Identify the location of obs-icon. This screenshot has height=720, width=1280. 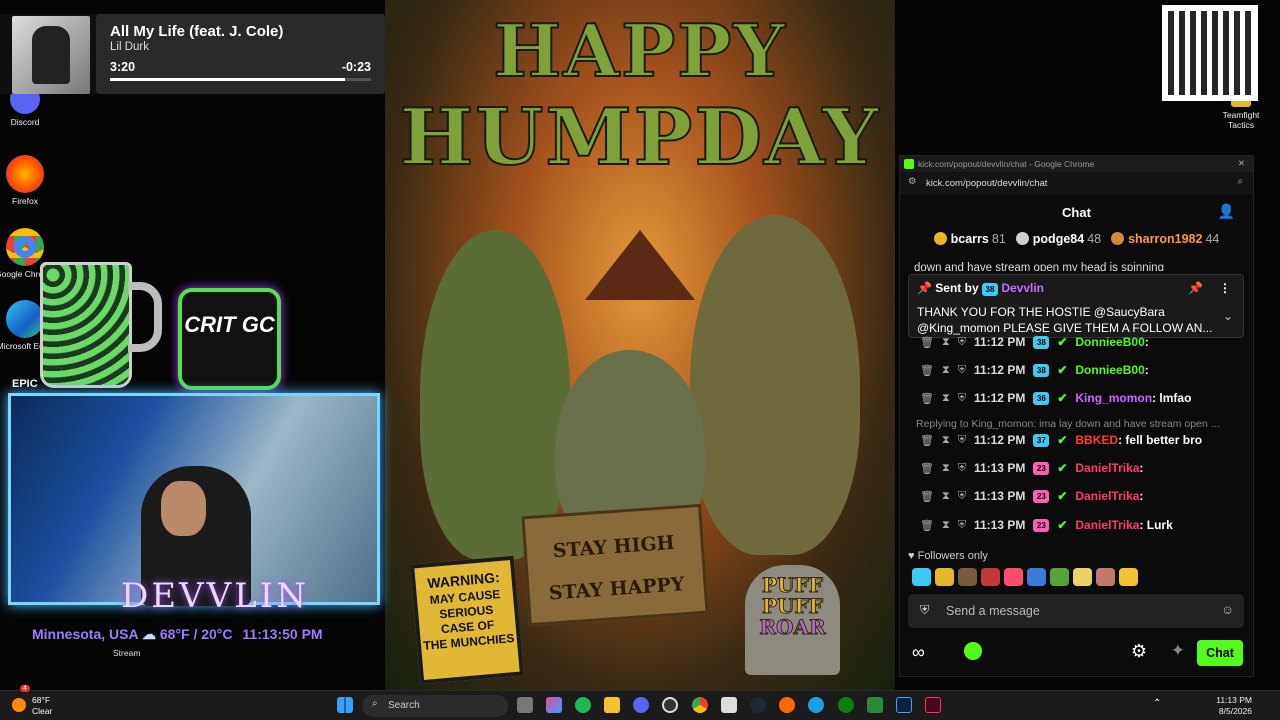
(670, 705).